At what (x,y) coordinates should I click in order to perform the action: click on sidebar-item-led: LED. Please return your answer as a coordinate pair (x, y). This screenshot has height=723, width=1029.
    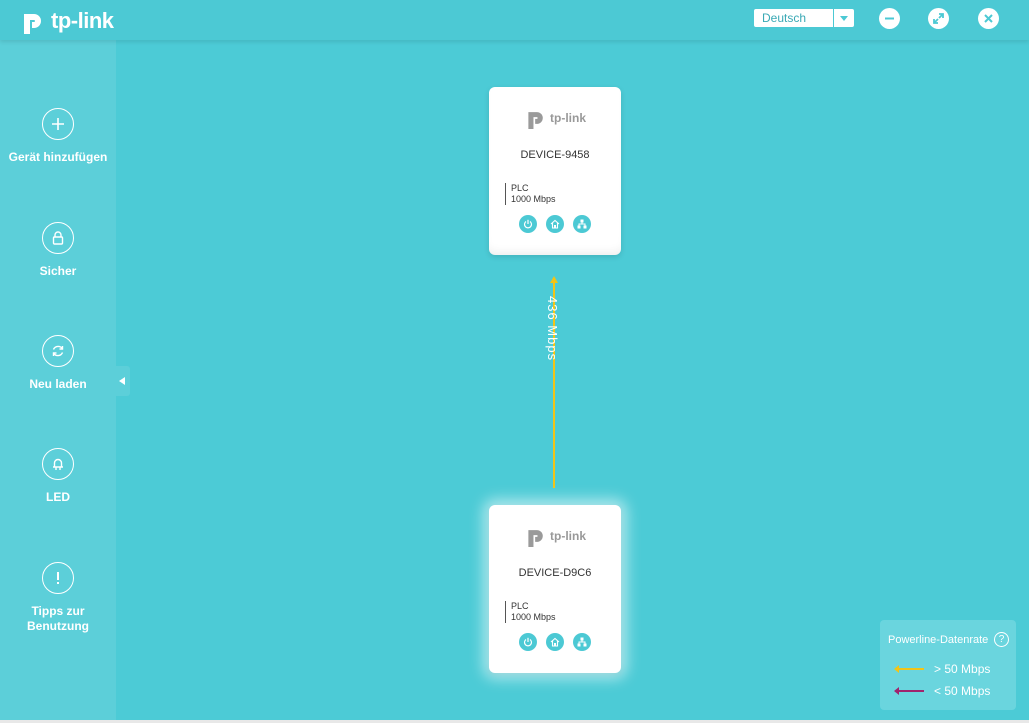
    Looking at the image, I should click on (58, 476).